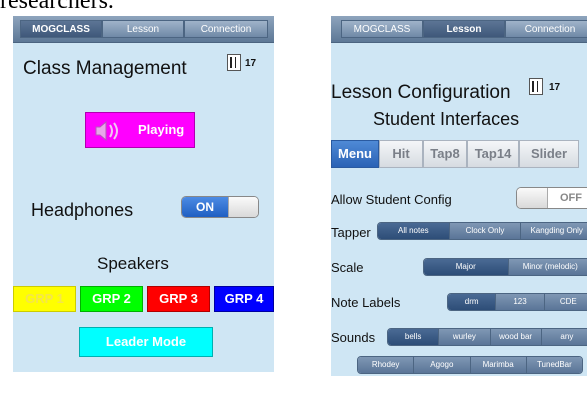 Image resolution: width=587 pixels, height=398 pixels. I want to click on speakers-label: Speakers, so click(133, 263).